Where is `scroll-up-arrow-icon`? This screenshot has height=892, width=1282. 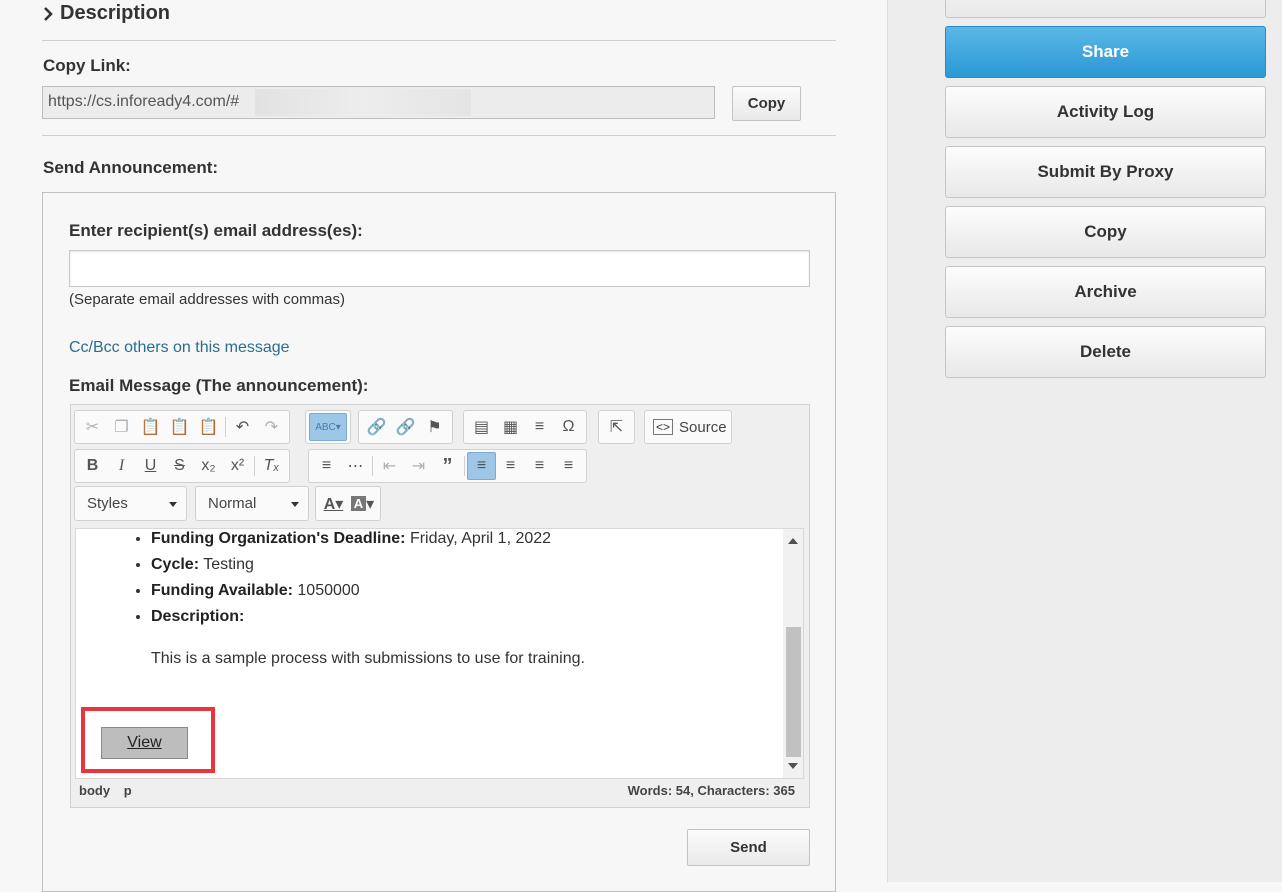
scroll-up-arrow-icon is located at coordinates (793, 541).